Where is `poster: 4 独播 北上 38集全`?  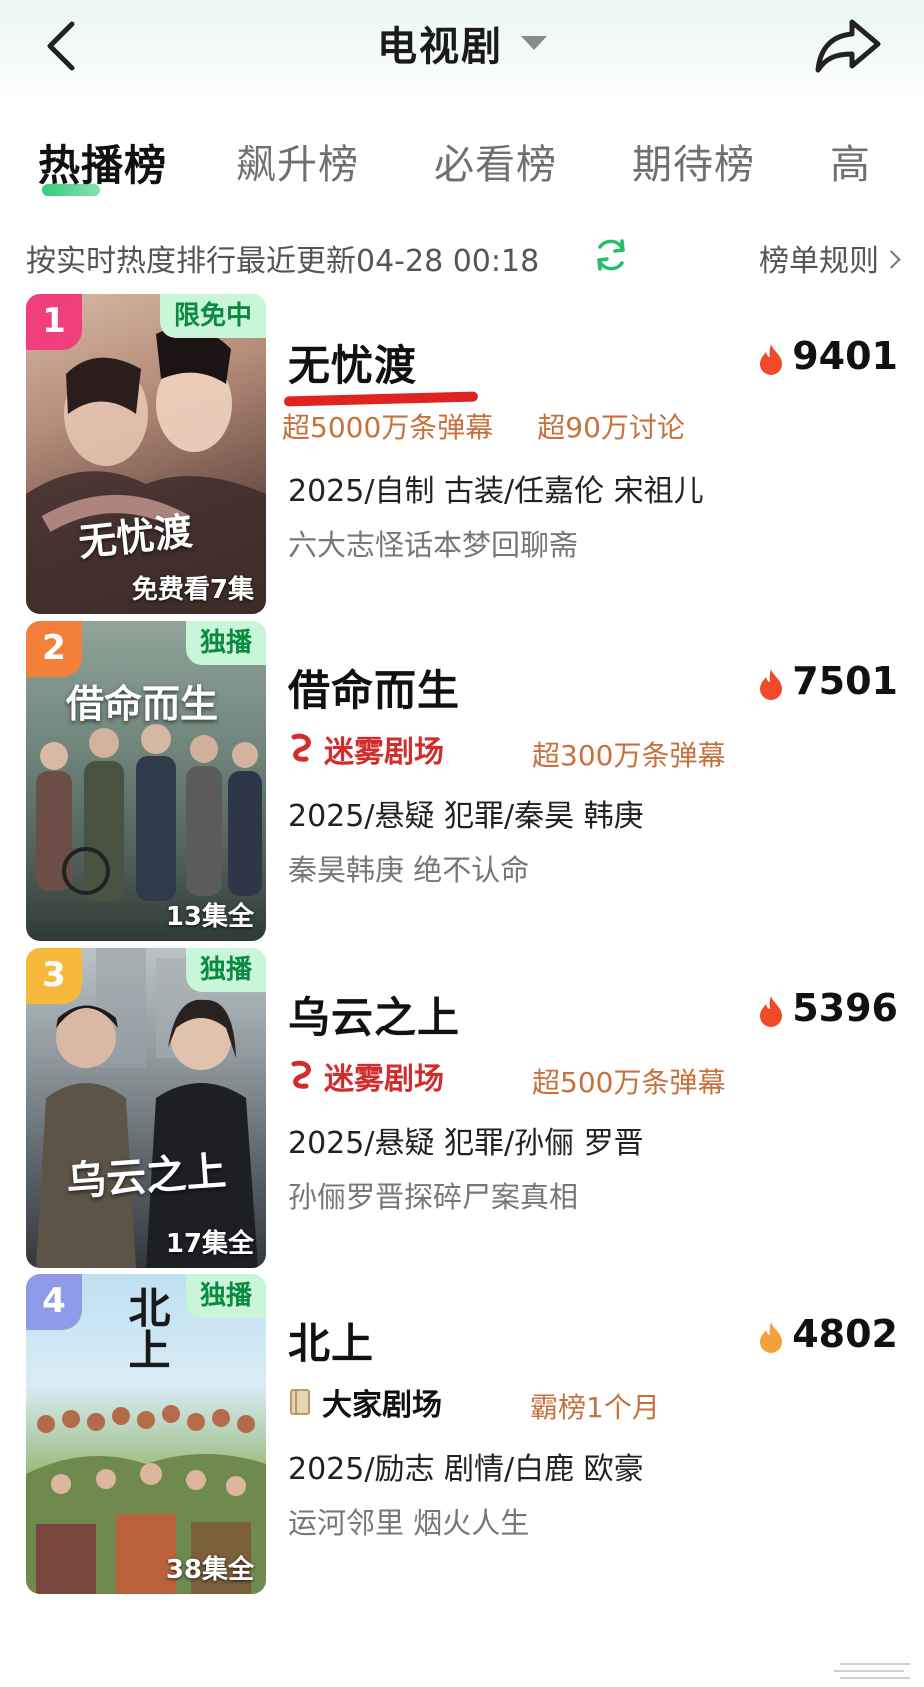
poster: 4 独播 北上 38集全 is located at coordinates (146, 1434).